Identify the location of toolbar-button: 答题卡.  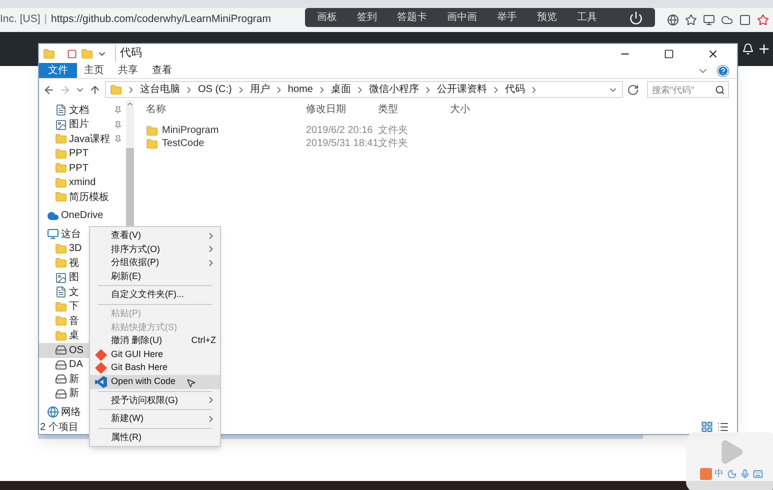
(412, 17).